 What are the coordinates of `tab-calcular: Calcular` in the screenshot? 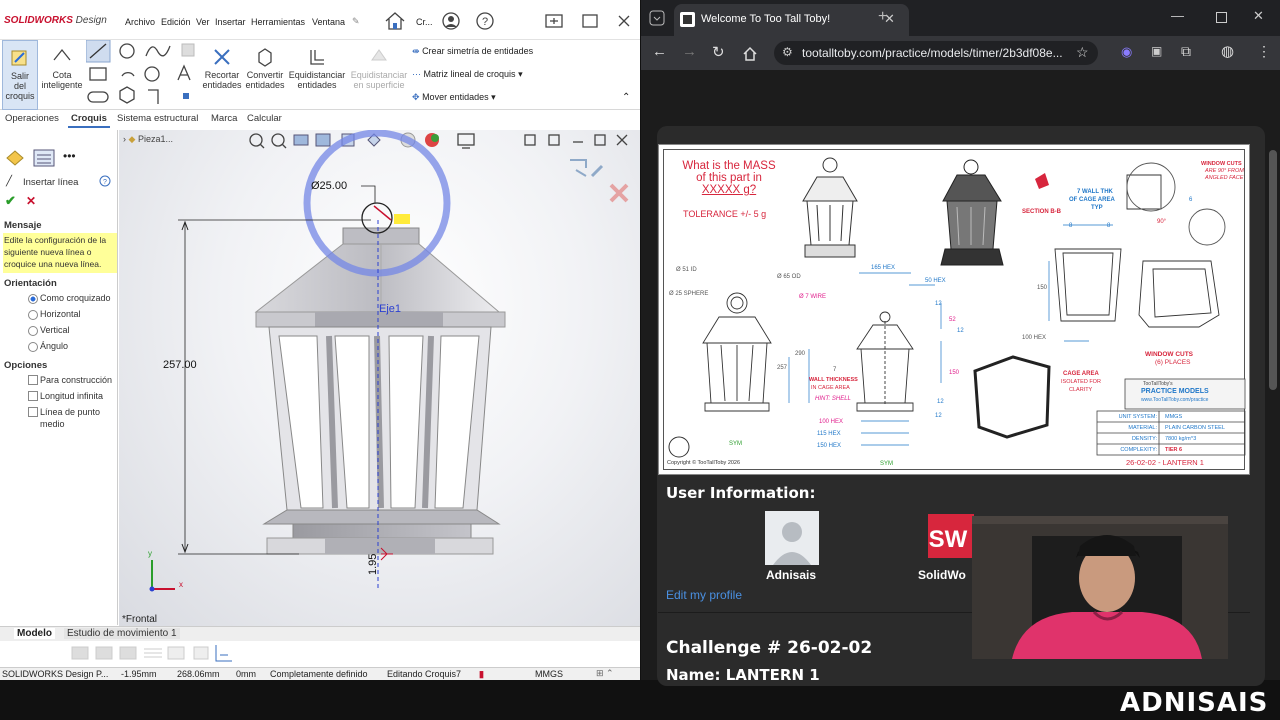 It's located at (264, 119).